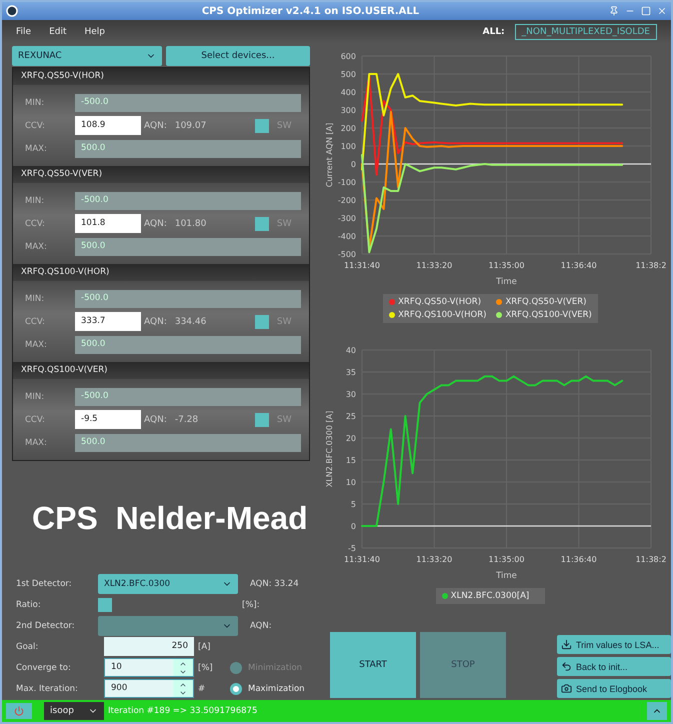 This screenshot has height=724, width=673. Describe the element at coordinates (168, 626) in the screenshot. I see `detector-dropdown` at that location.